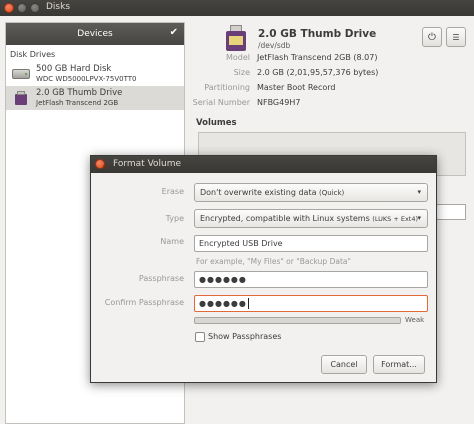 This screenshot has height=424, width=474. I want to click on drive-menu-button: ☰, so click(456, 37).